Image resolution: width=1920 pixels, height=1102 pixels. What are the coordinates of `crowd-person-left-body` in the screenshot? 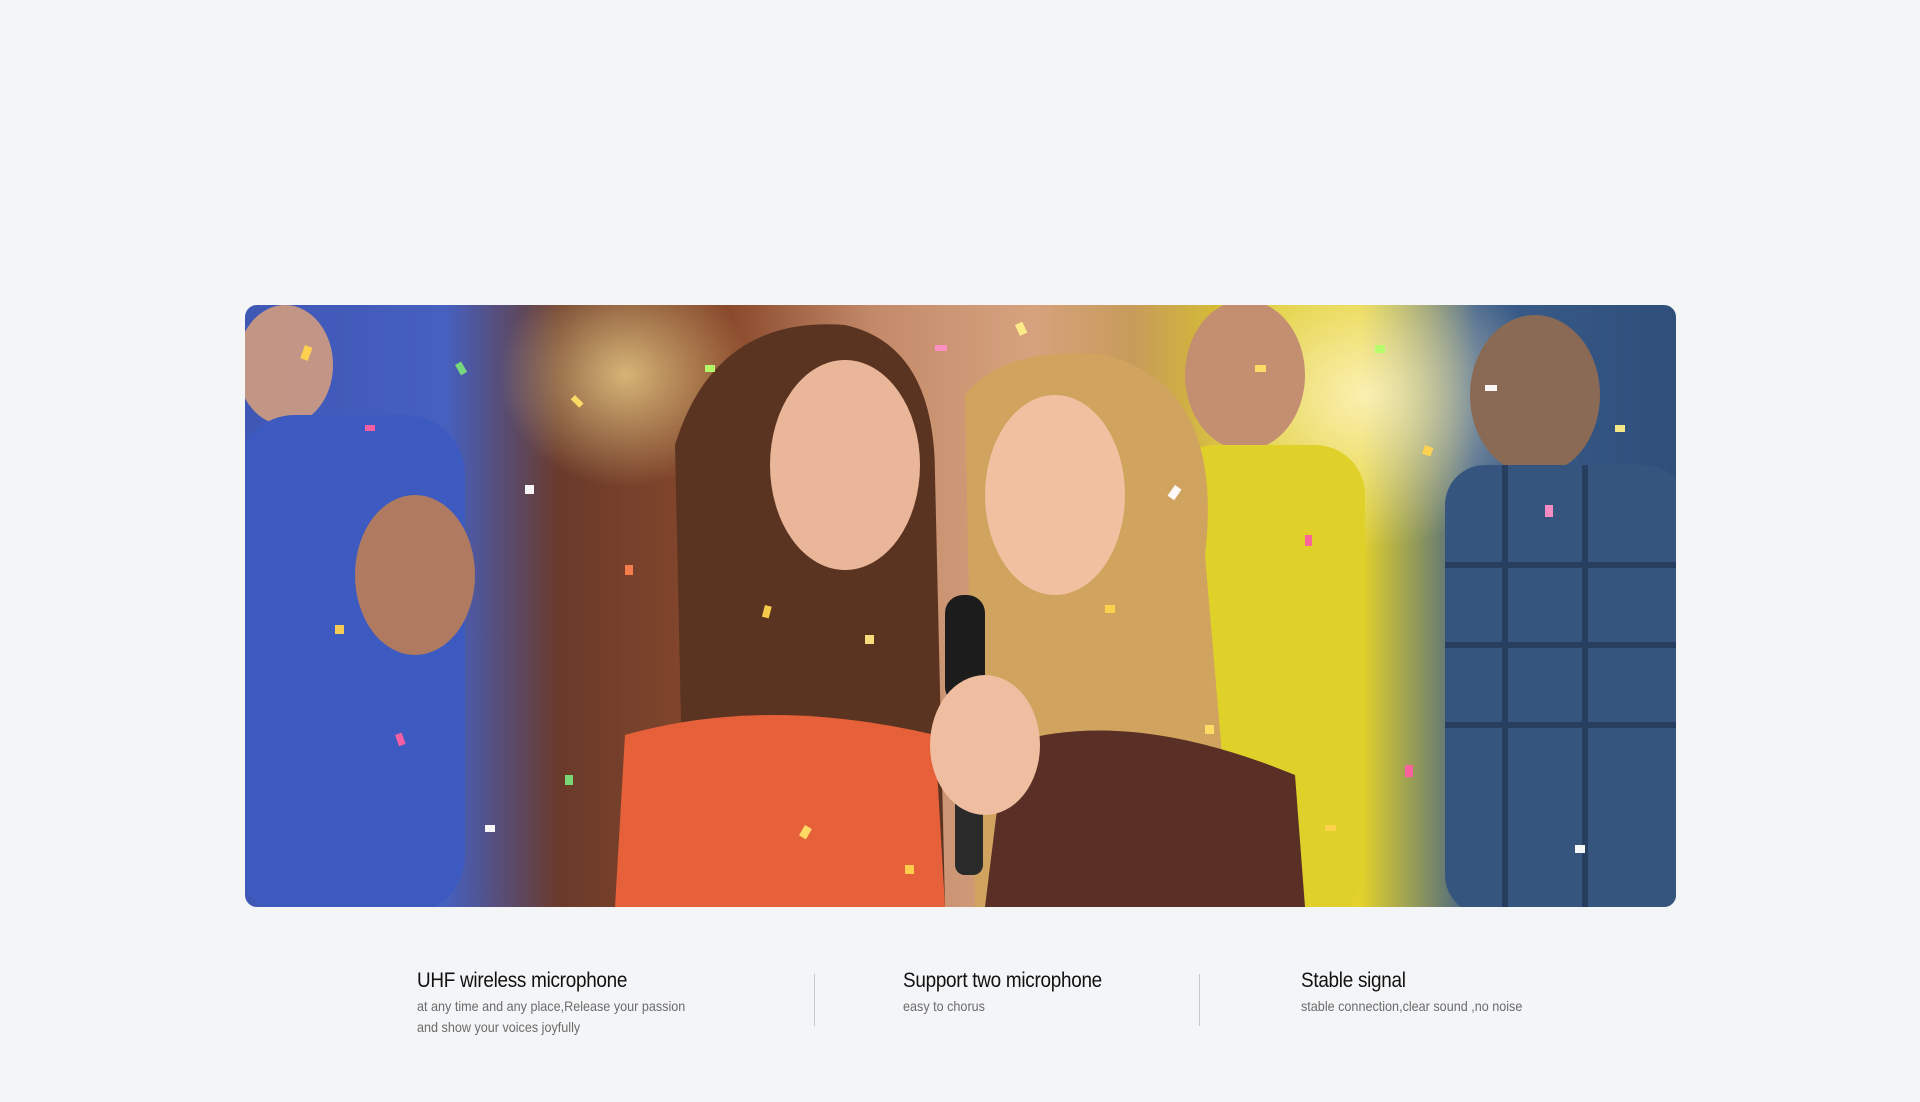 It's located at (355, 661).